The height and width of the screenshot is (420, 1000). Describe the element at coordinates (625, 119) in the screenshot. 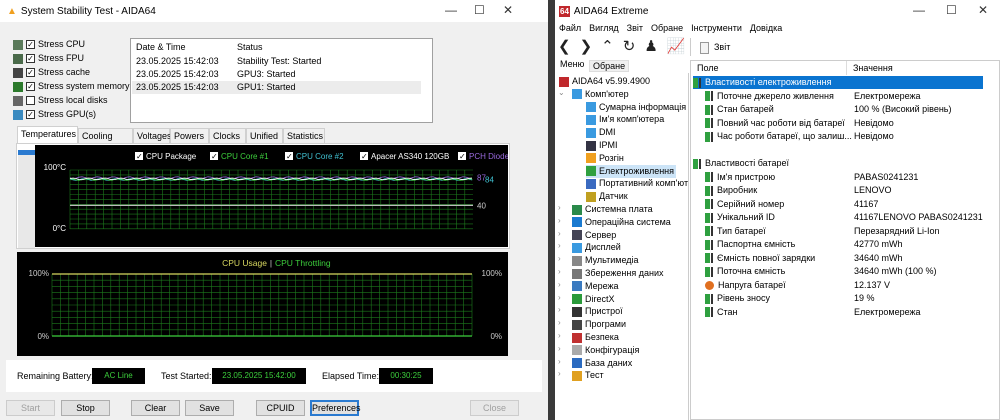

I see `tree-item: Ім'я комп'ютера` at that location.